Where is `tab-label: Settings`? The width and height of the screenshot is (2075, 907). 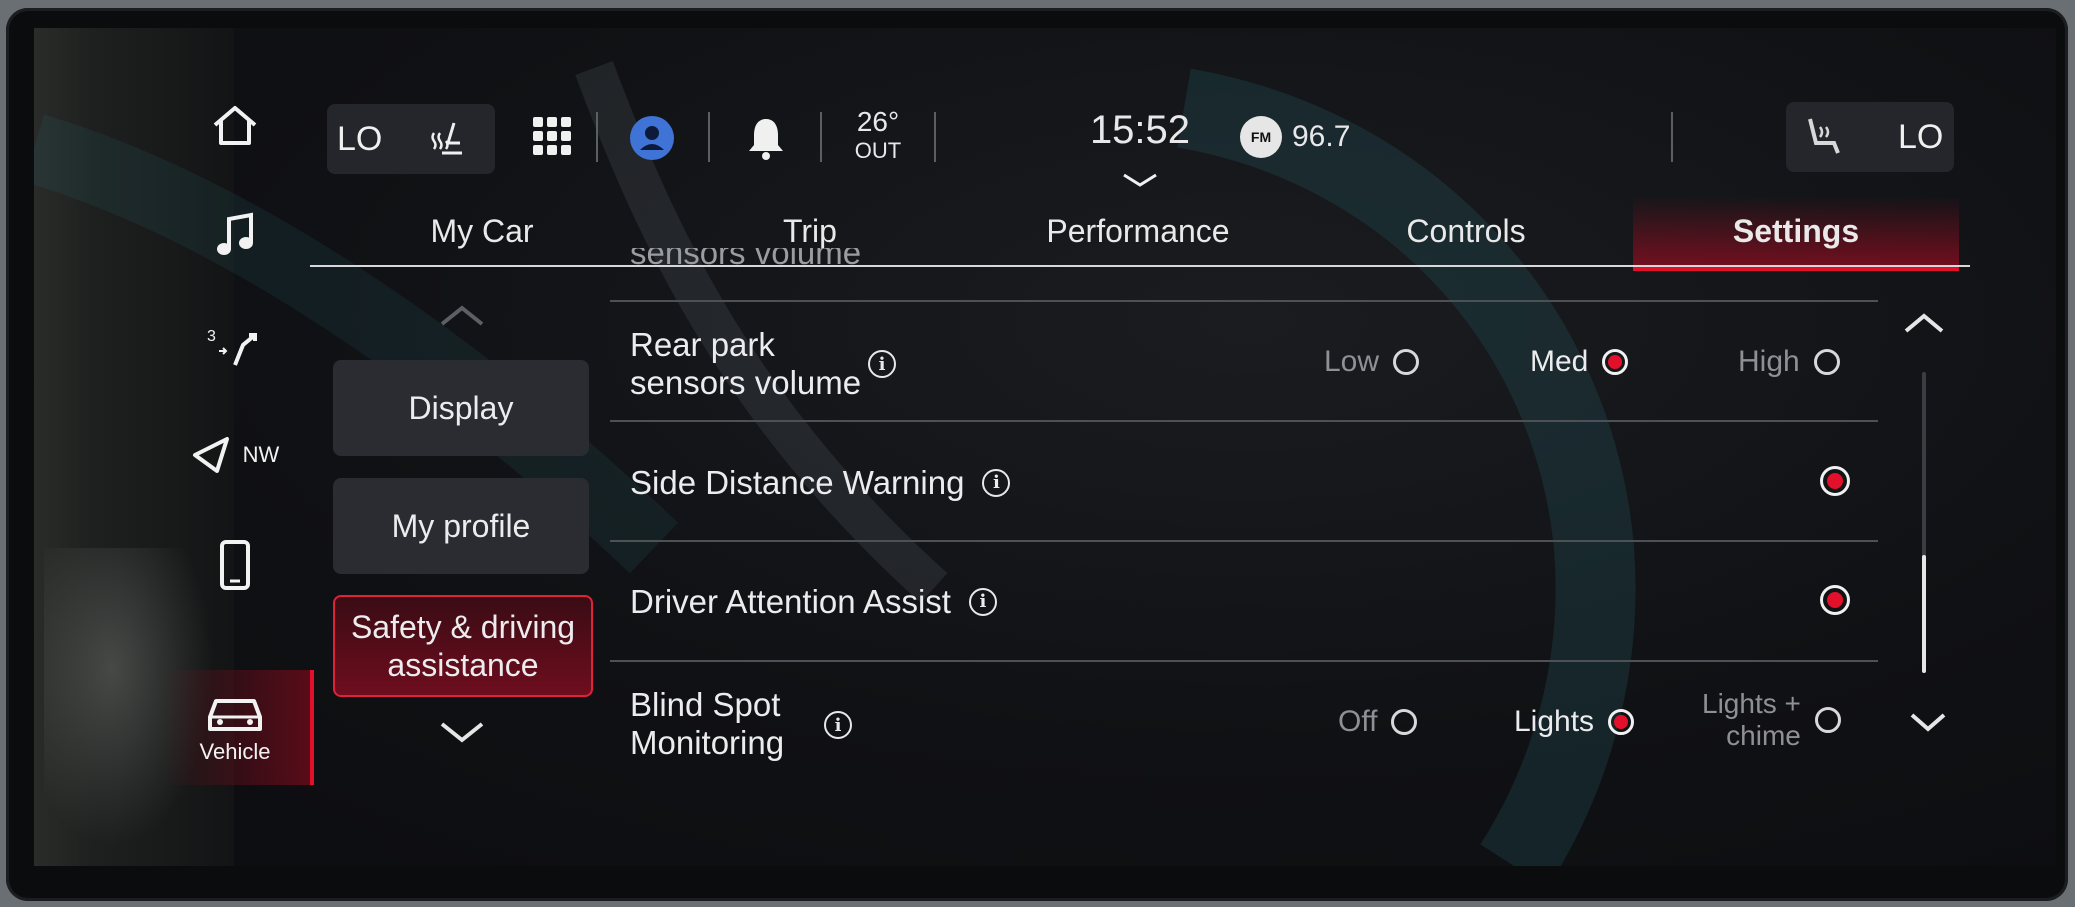
tab-label: Settings is located at coordinates (1796, 230).